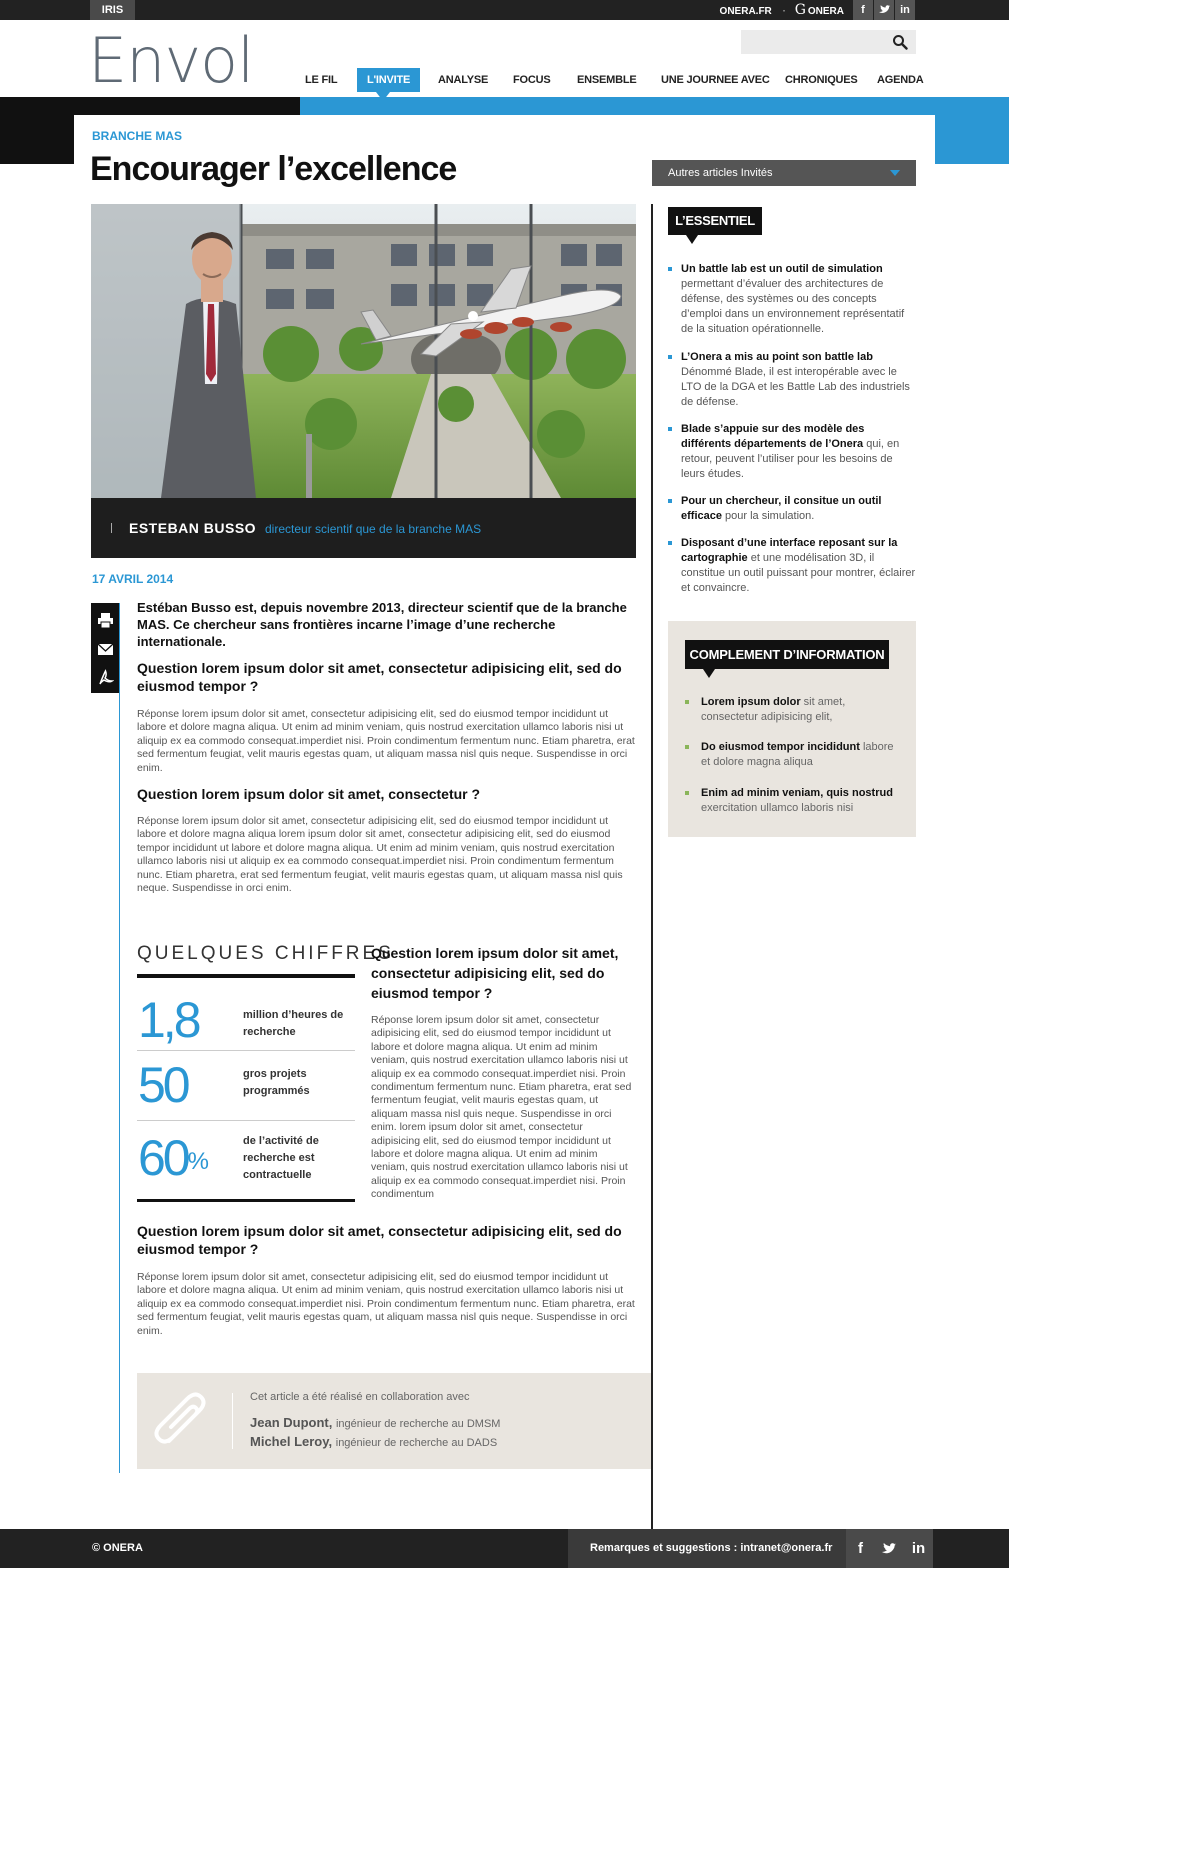 The width and height of the screenshot is (1200, 1865). What do you see at coordinates (463, 80) in the screenshot?
I see `nav-item-analyse: ANALYSE` at bounding box center [463, 80].